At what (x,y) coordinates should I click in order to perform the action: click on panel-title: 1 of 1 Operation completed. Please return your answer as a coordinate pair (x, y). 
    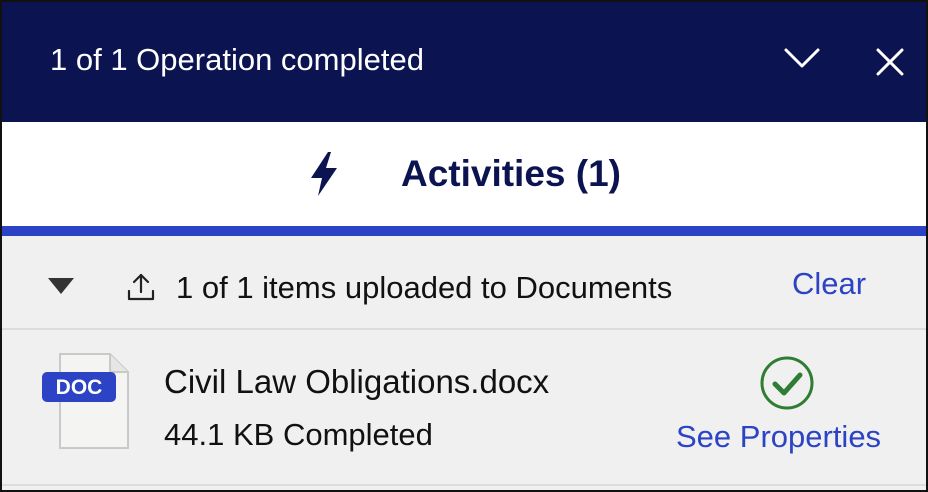
    Looking at the image, I should click on (237, 59).